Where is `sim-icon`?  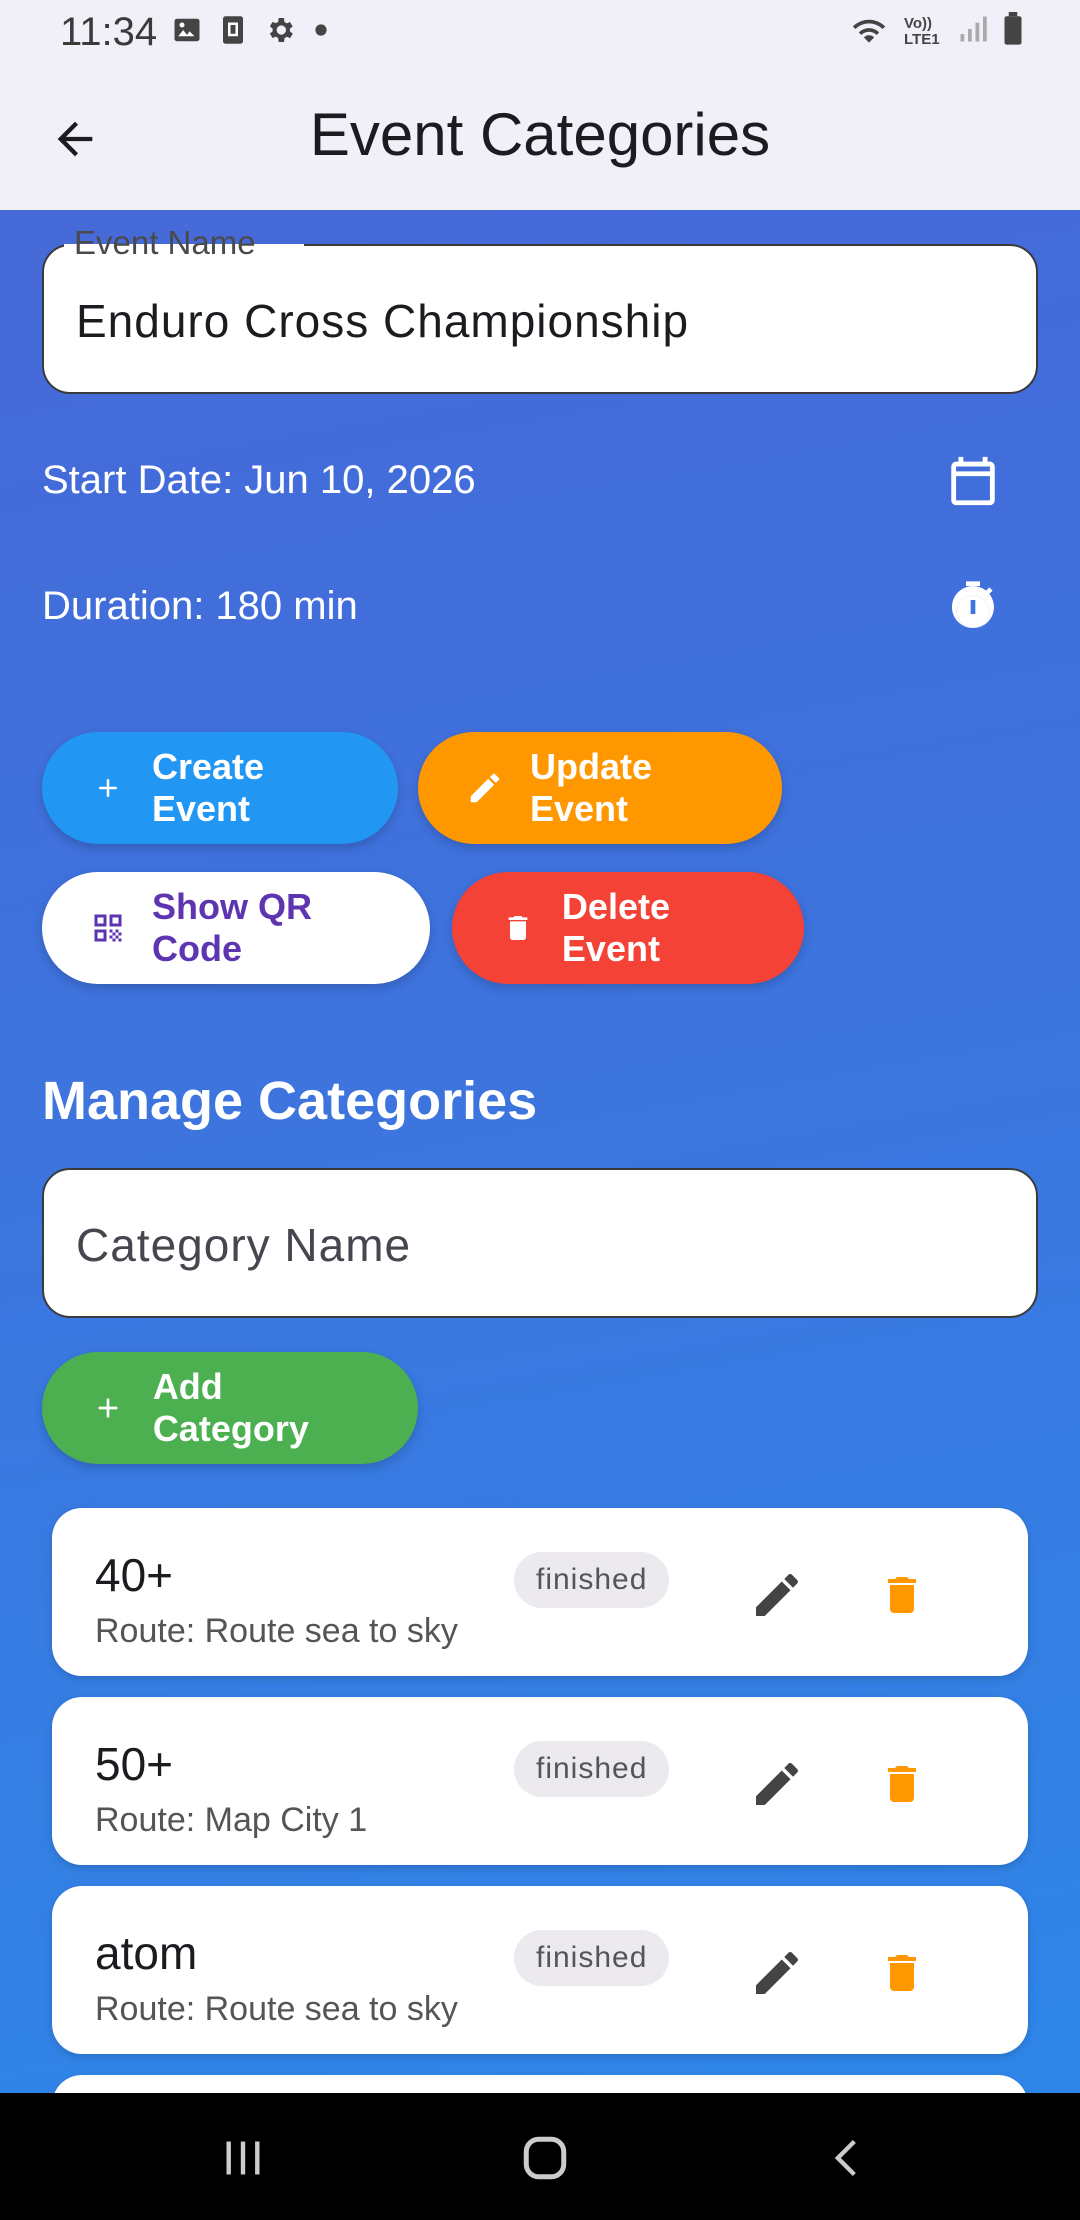 sim-icon is located at coordinates (233, 32).